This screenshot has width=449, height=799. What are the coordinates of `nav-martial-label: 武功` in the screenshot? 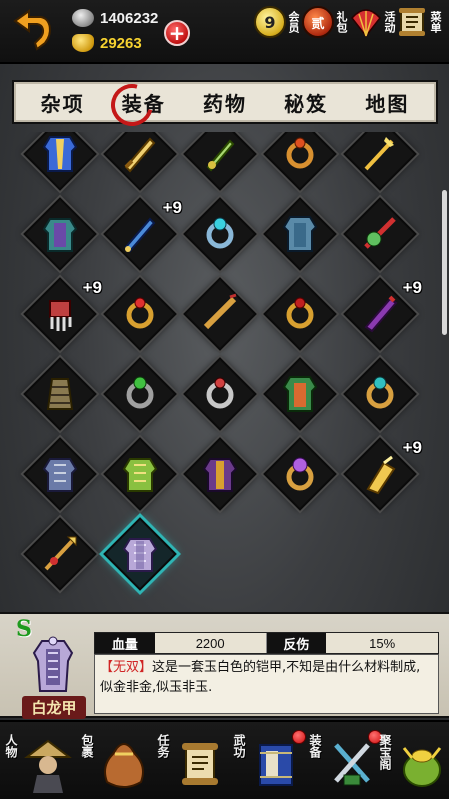 It's located at (239, 746).